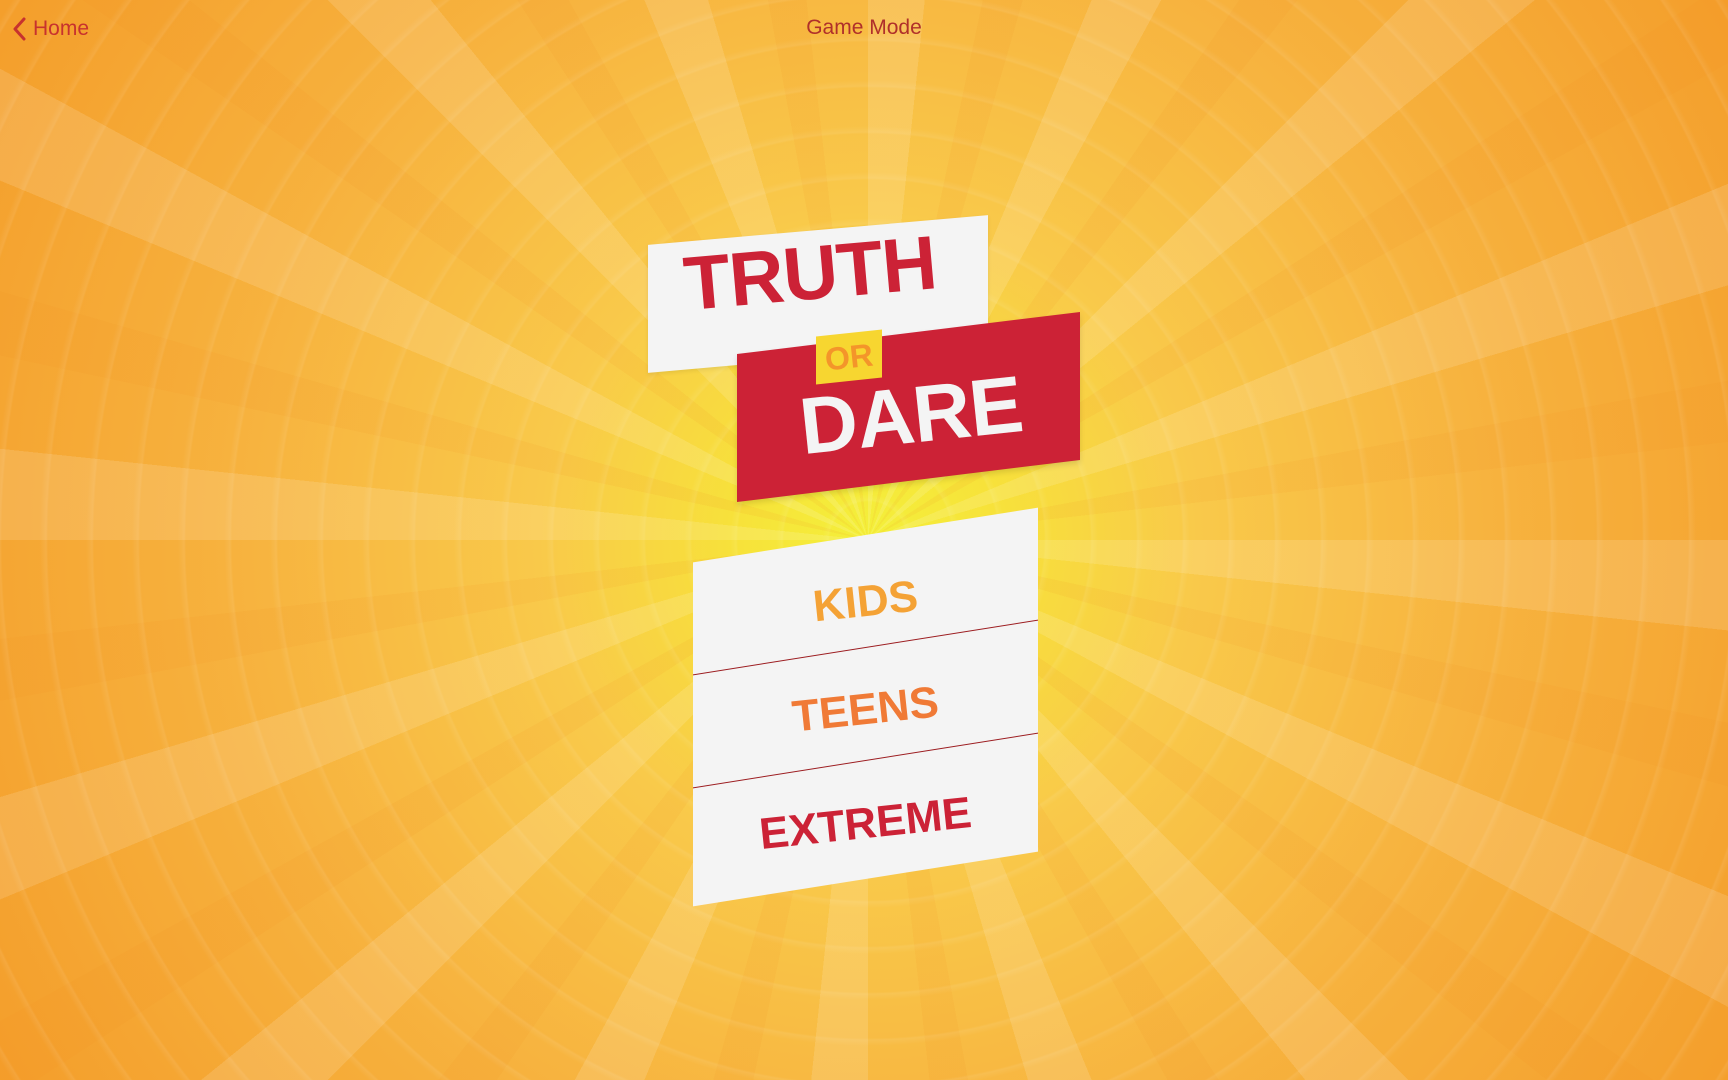  I want to click on page-title: Game Mode, so click(864, 27).